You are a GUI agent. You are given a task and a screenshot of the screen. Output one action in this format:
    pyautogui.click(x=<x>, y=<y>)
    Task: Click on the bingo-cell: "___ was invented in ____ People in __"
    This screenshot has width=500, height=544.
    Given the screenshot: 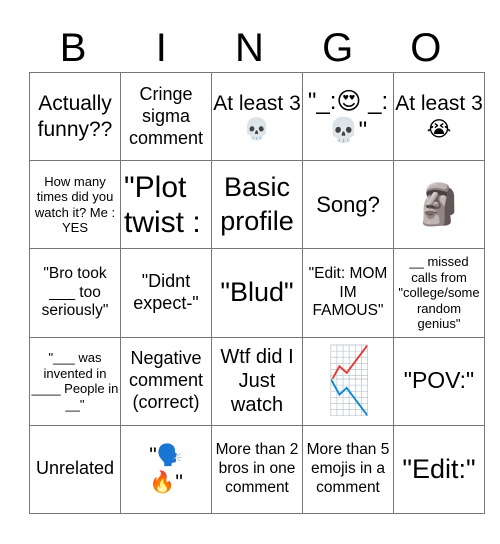 What is the action you would take?
    pyautogui.click(x=75, y=381)
    